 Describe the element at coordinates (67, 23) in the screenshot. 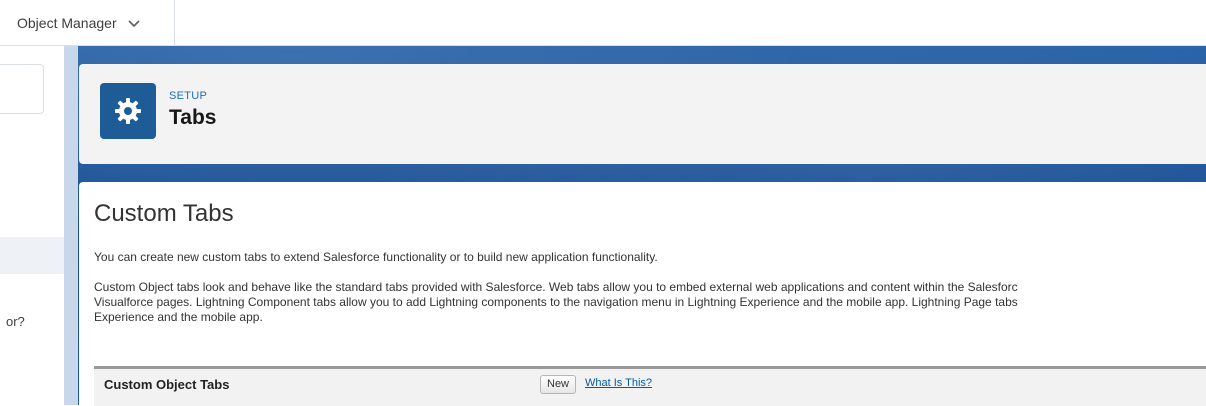

I see `object-manager-label: Object Manager` at that location.